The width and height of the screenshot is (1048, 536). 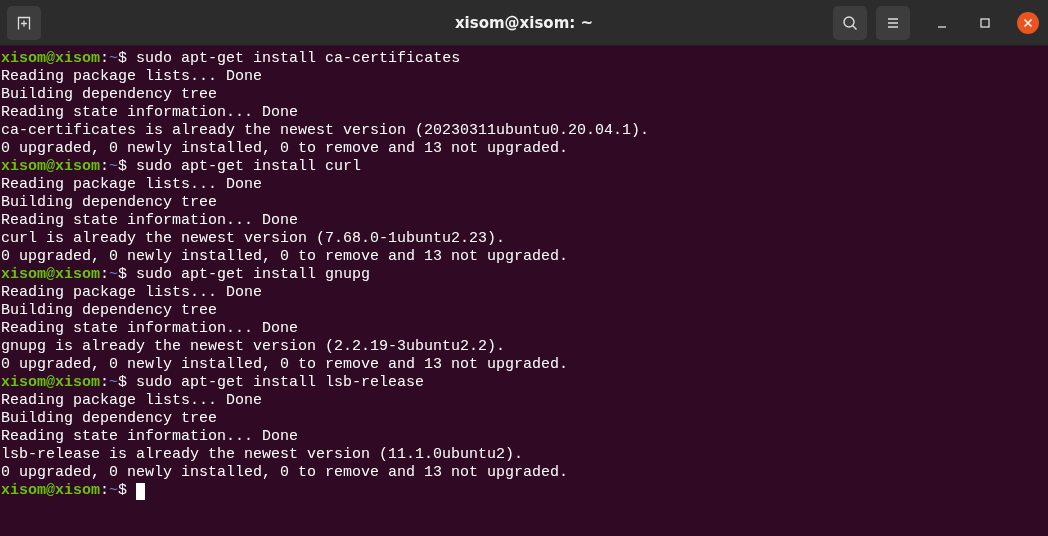 I want to click on prompt-line: xisom@xisom:~$ sudo apt-get install curl, so click(x=181, y=167).